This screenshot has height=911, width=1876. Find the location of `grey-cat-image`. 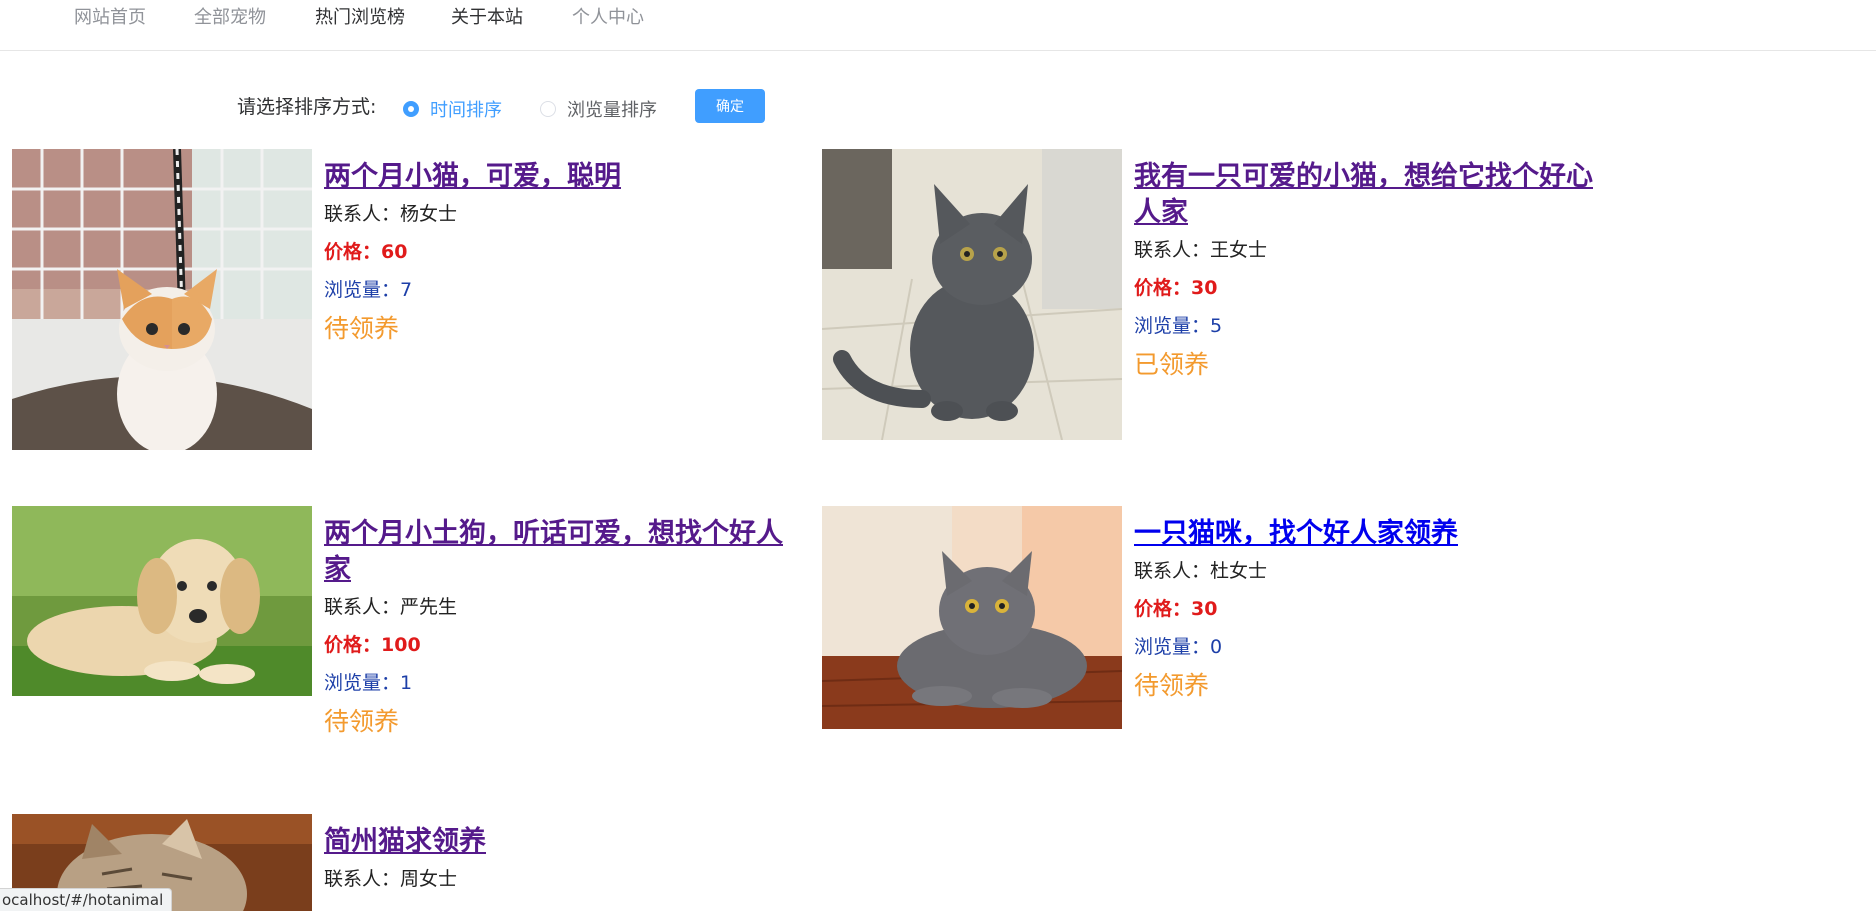

grey-cat-image is located at coordinates (972, 294).